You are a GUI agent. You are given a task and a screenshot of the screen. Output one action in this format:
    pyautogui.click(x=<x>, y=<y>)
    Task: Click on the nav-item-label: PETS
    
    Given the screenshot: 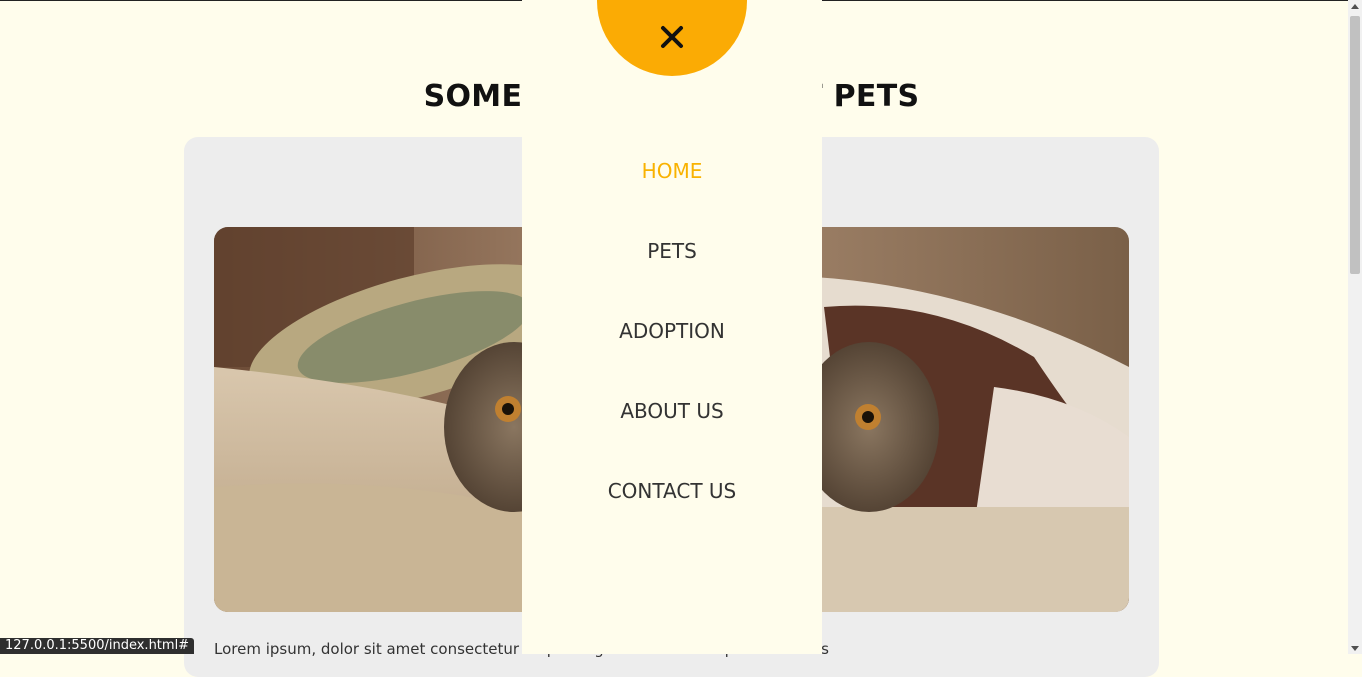 What is the action you would take?
    pyautogui.click(x=672, y=251)
    